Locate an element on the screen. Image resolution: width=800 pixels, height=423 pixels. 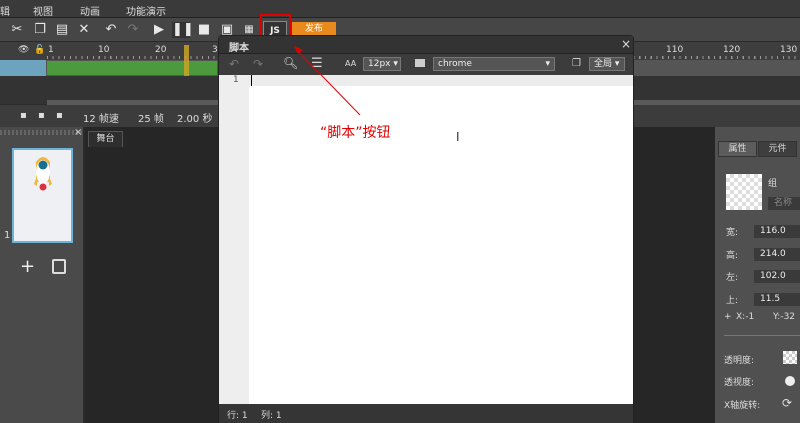
top-input: 11.5 is located at coordinates (777, 299).